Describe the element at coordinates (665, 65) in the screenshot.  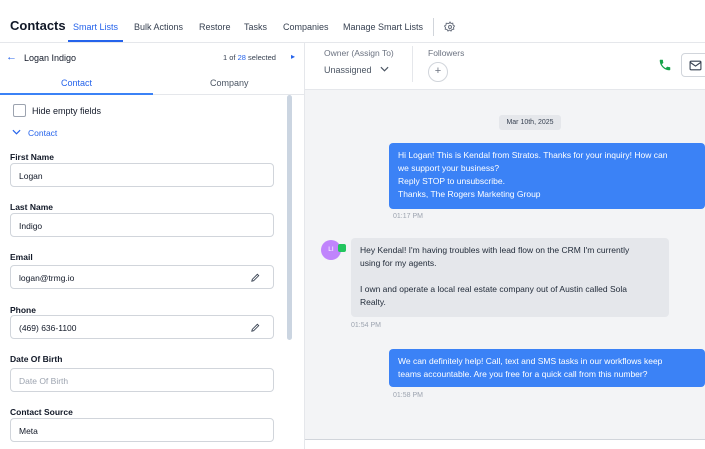
I see `phone-icon` at that location.